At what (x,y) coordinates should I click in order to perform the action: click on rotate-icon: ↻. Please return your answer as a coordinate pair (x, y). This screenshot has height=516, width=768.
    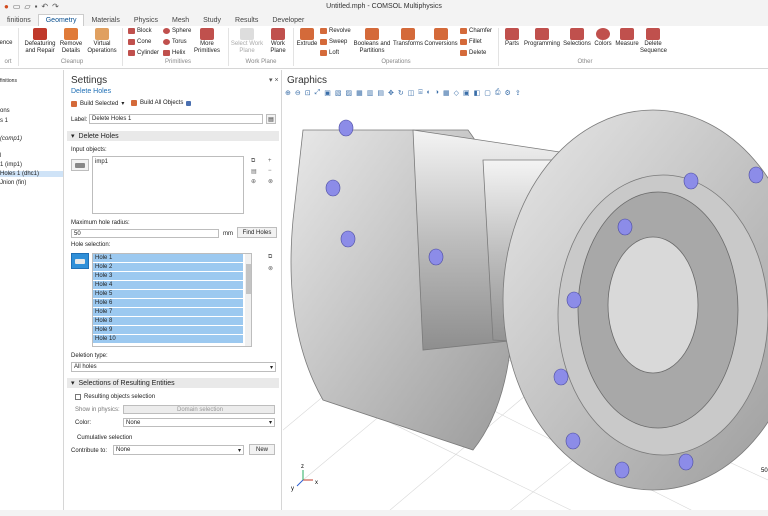
    Looking at the image, I should click on (401, 93).